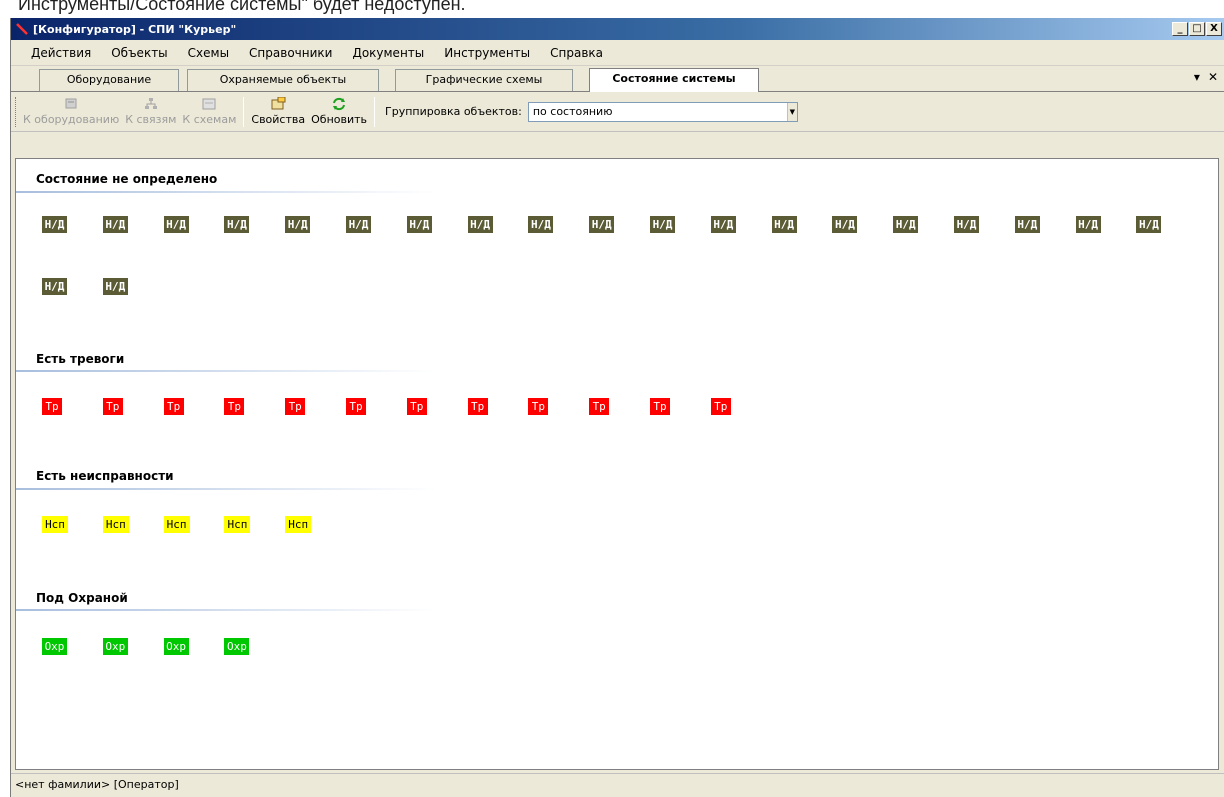  What do you see at coordinates (71, 103) in the screenshot?
I see `hardware-icon` at bounding box center [71, 103].